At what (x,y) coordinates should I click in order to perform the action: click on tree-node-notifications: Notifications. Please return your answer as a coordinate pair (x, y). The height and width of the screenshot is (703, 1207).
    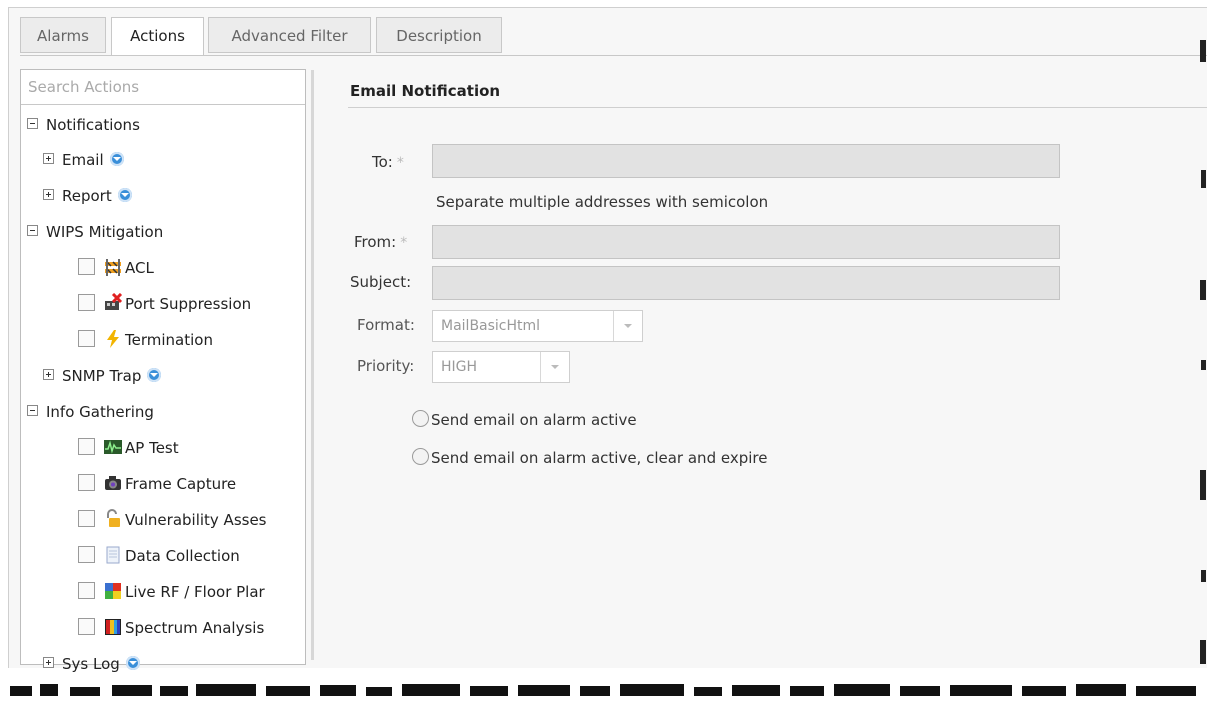
    Looking at the image, I should click on (83, 125).